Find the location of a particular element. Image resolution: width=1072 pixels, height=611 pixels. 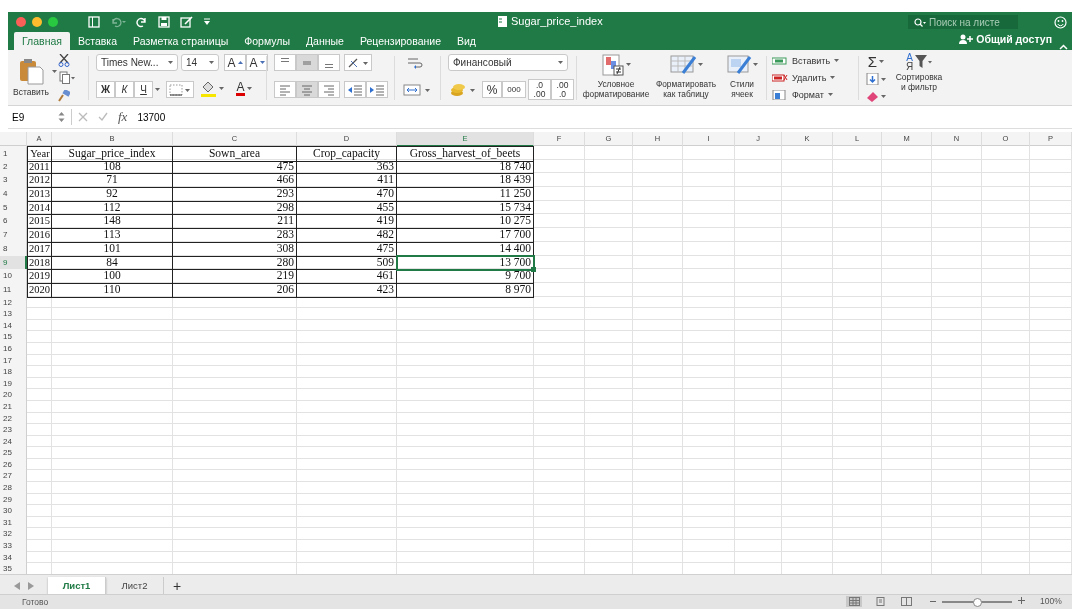

accounting-button is located at coordinates (463, 89).